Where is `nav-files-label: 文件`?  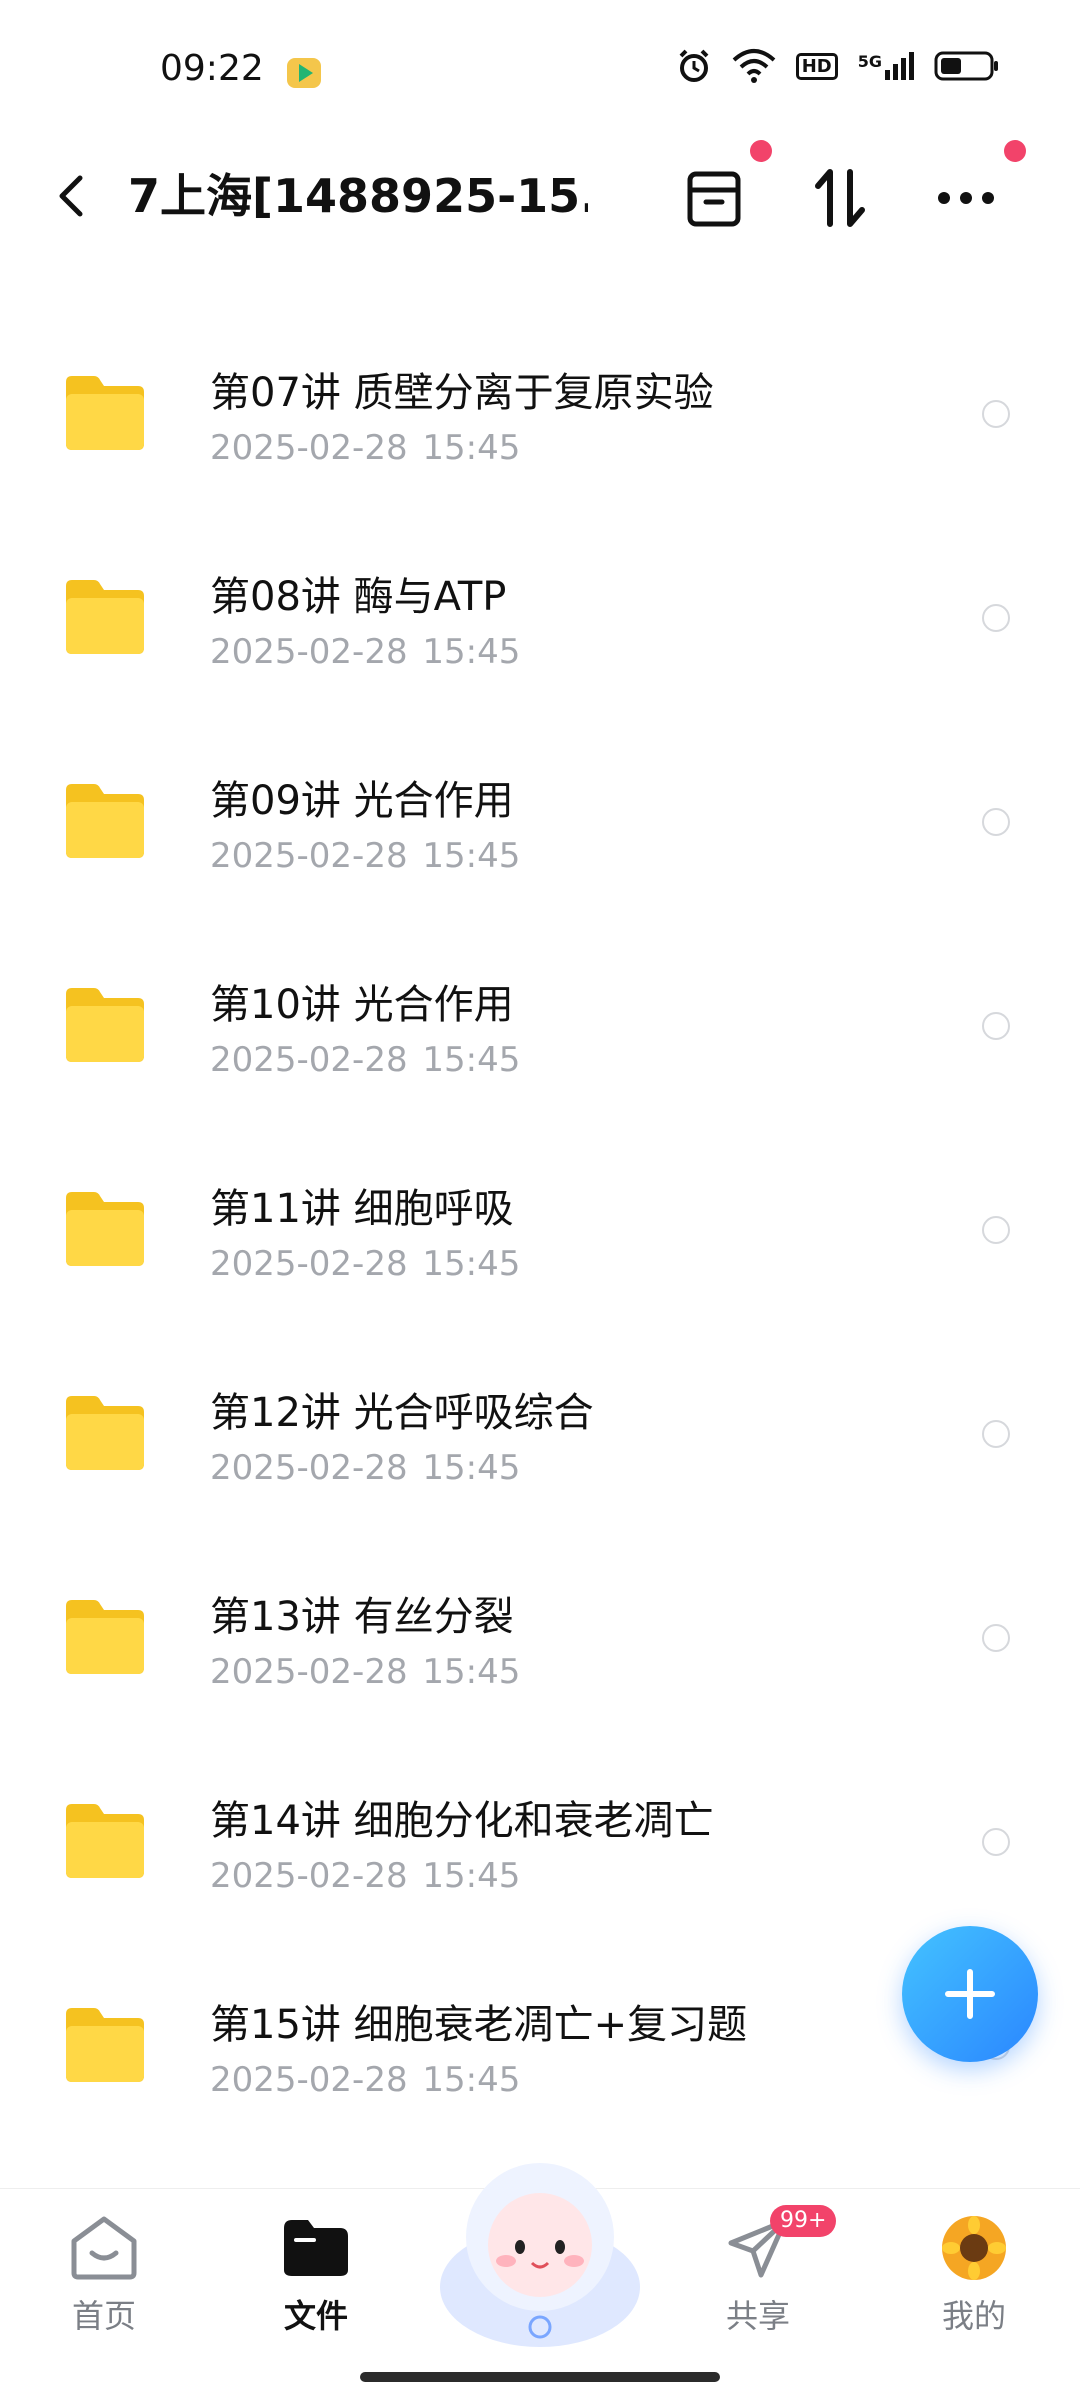 nav-files-label: 文件 is located at coordinates (315, 2316).